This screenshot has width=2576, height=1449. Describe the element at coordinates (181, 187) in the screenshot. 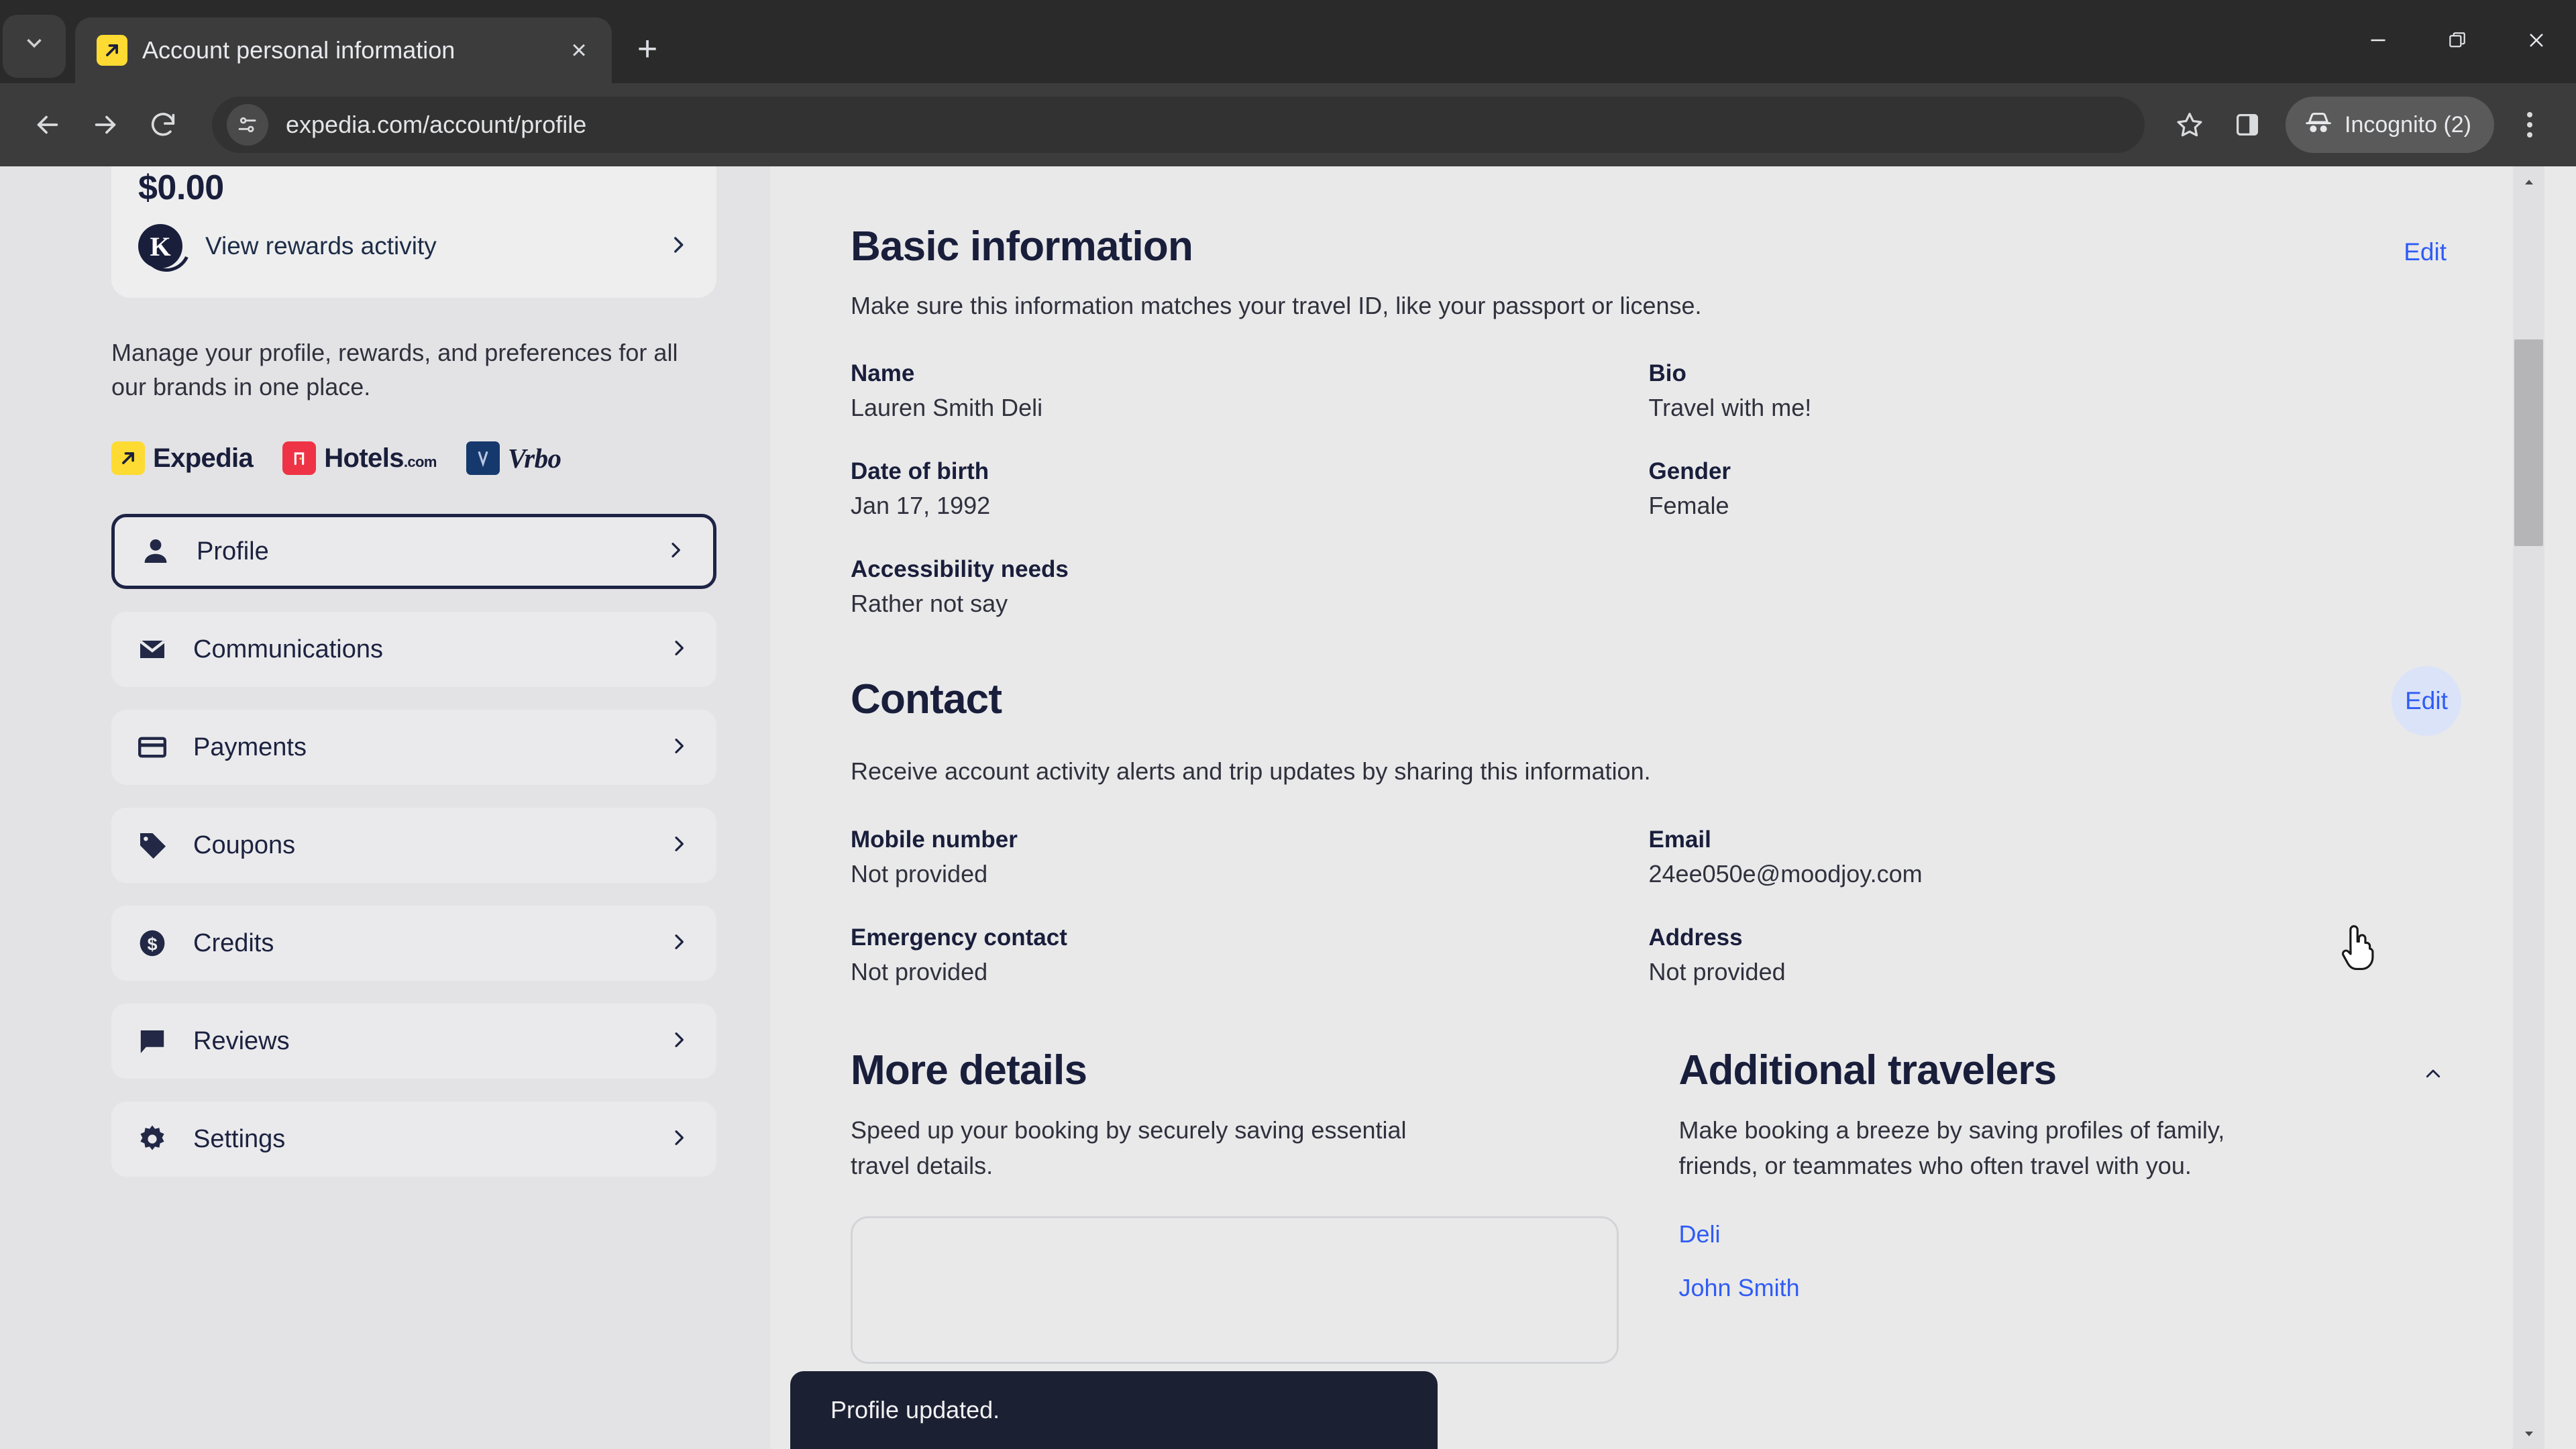

I see `rewards-amount: $0.00` at that location.